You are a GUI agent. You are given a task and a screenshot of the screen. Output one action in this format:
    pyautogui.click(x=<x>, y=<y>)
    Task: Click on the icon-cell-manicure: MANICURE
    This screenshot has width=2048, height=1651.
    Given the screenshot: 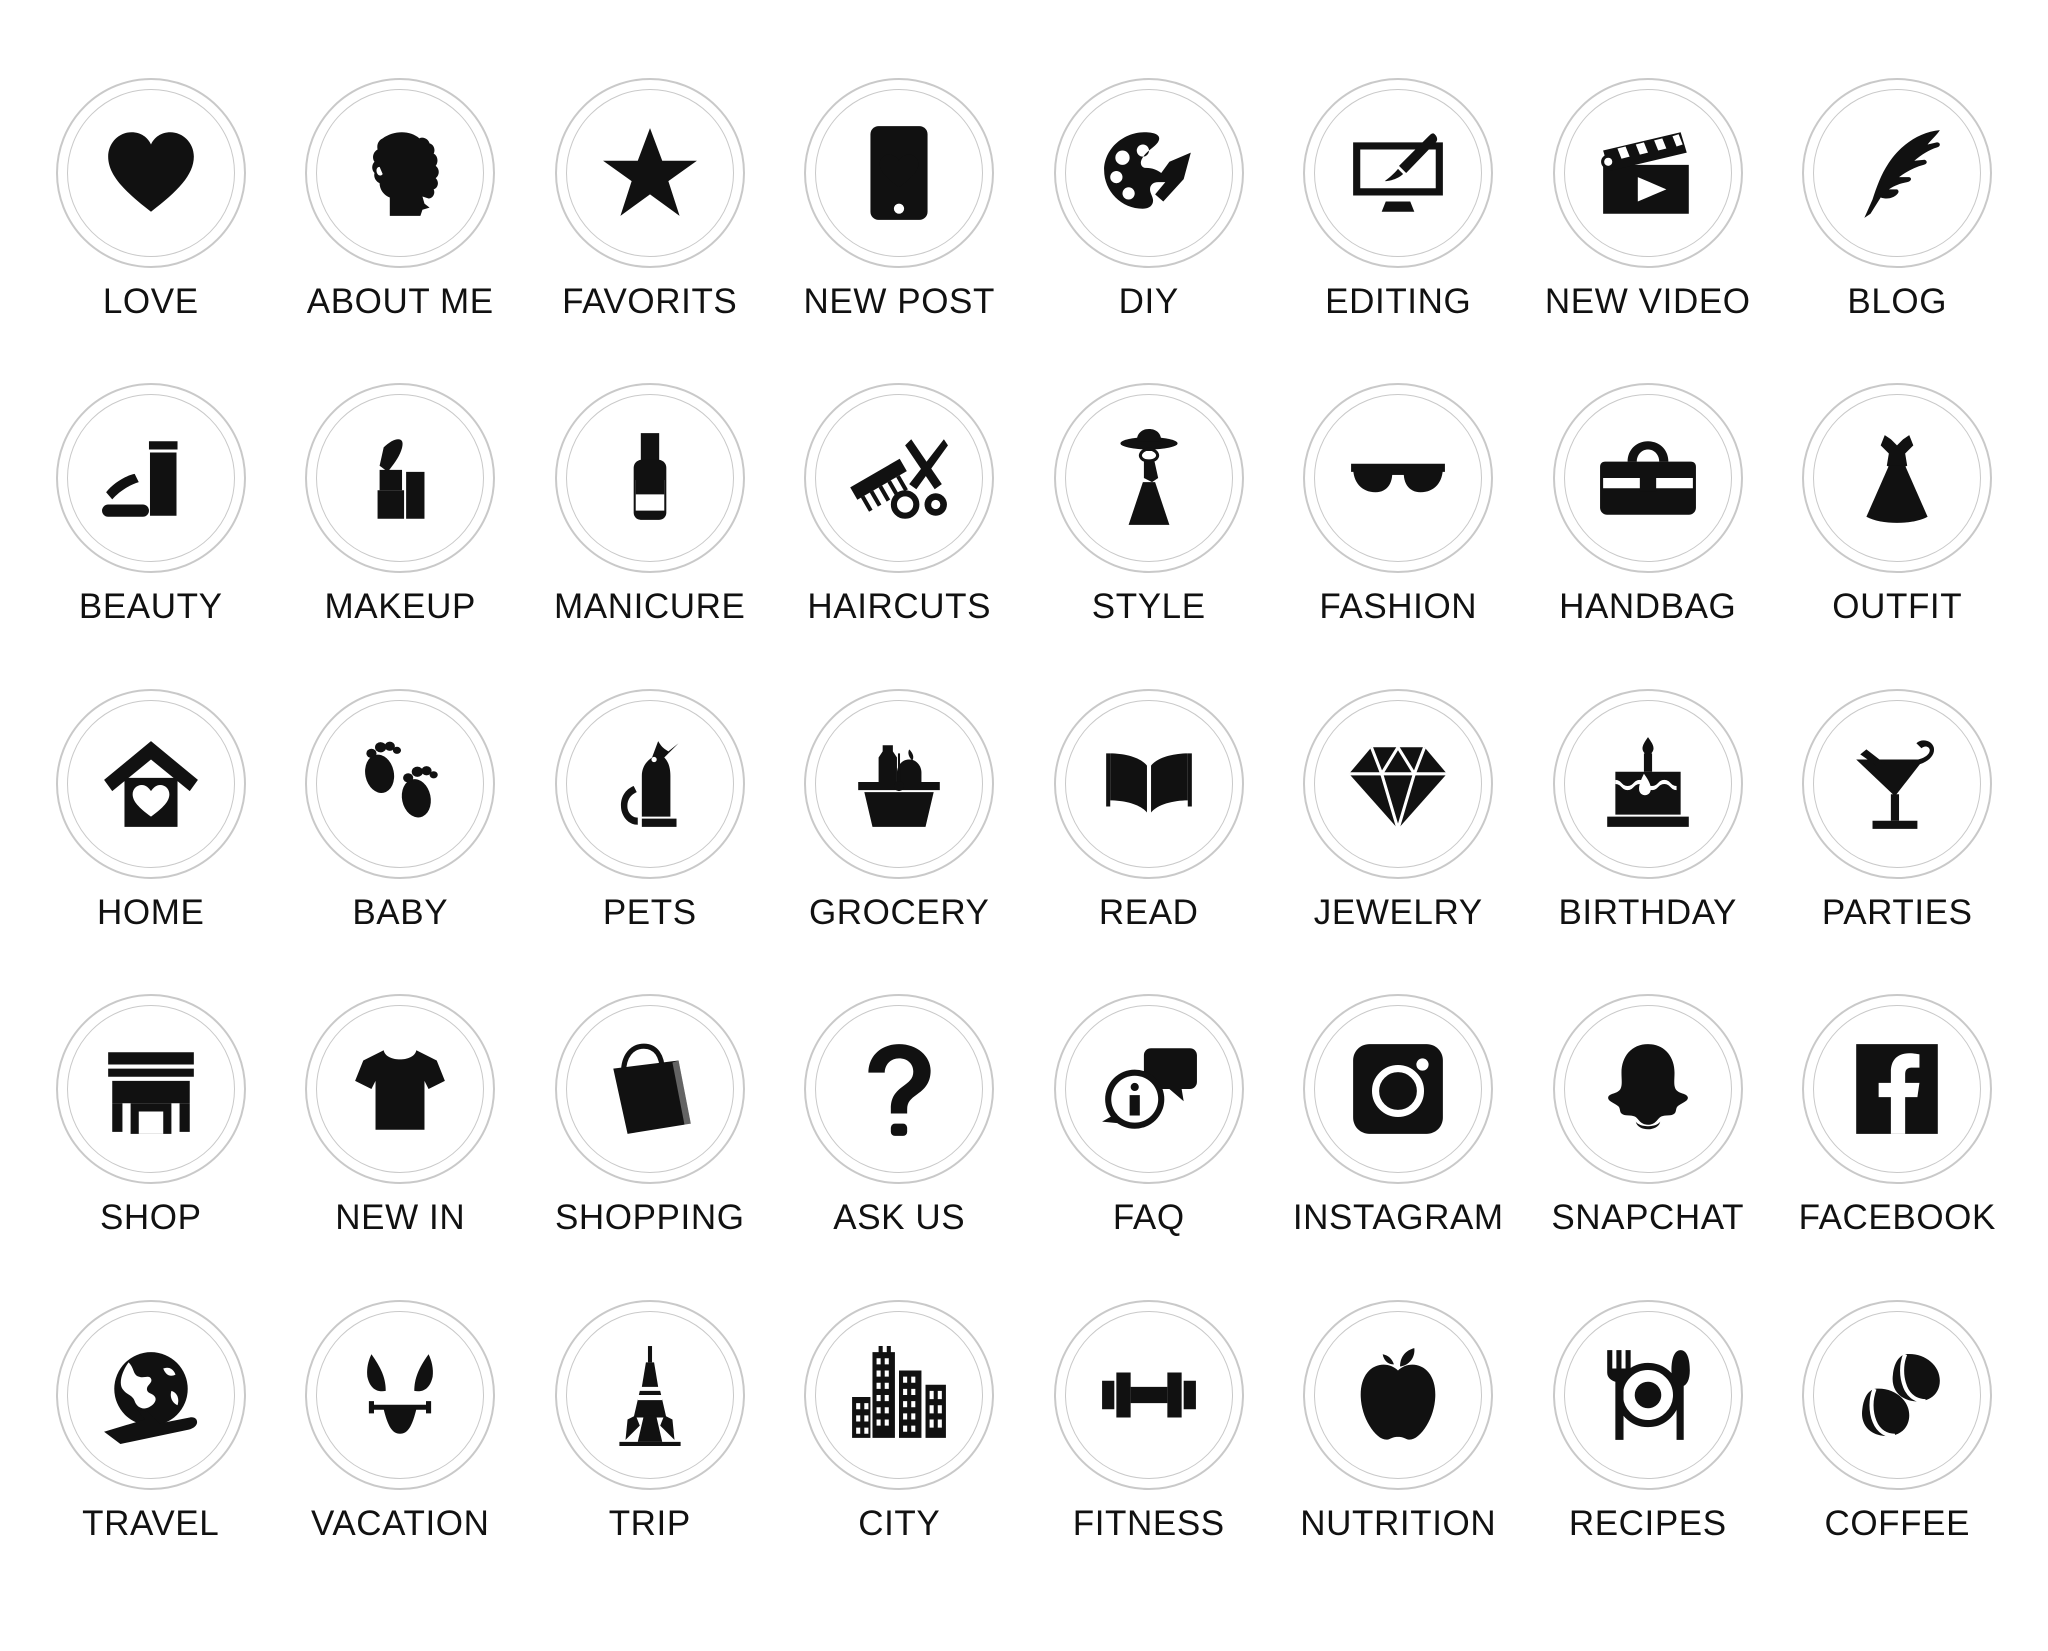 What is the action you would take?
    pyautogui.click(x=650, y=535)
    